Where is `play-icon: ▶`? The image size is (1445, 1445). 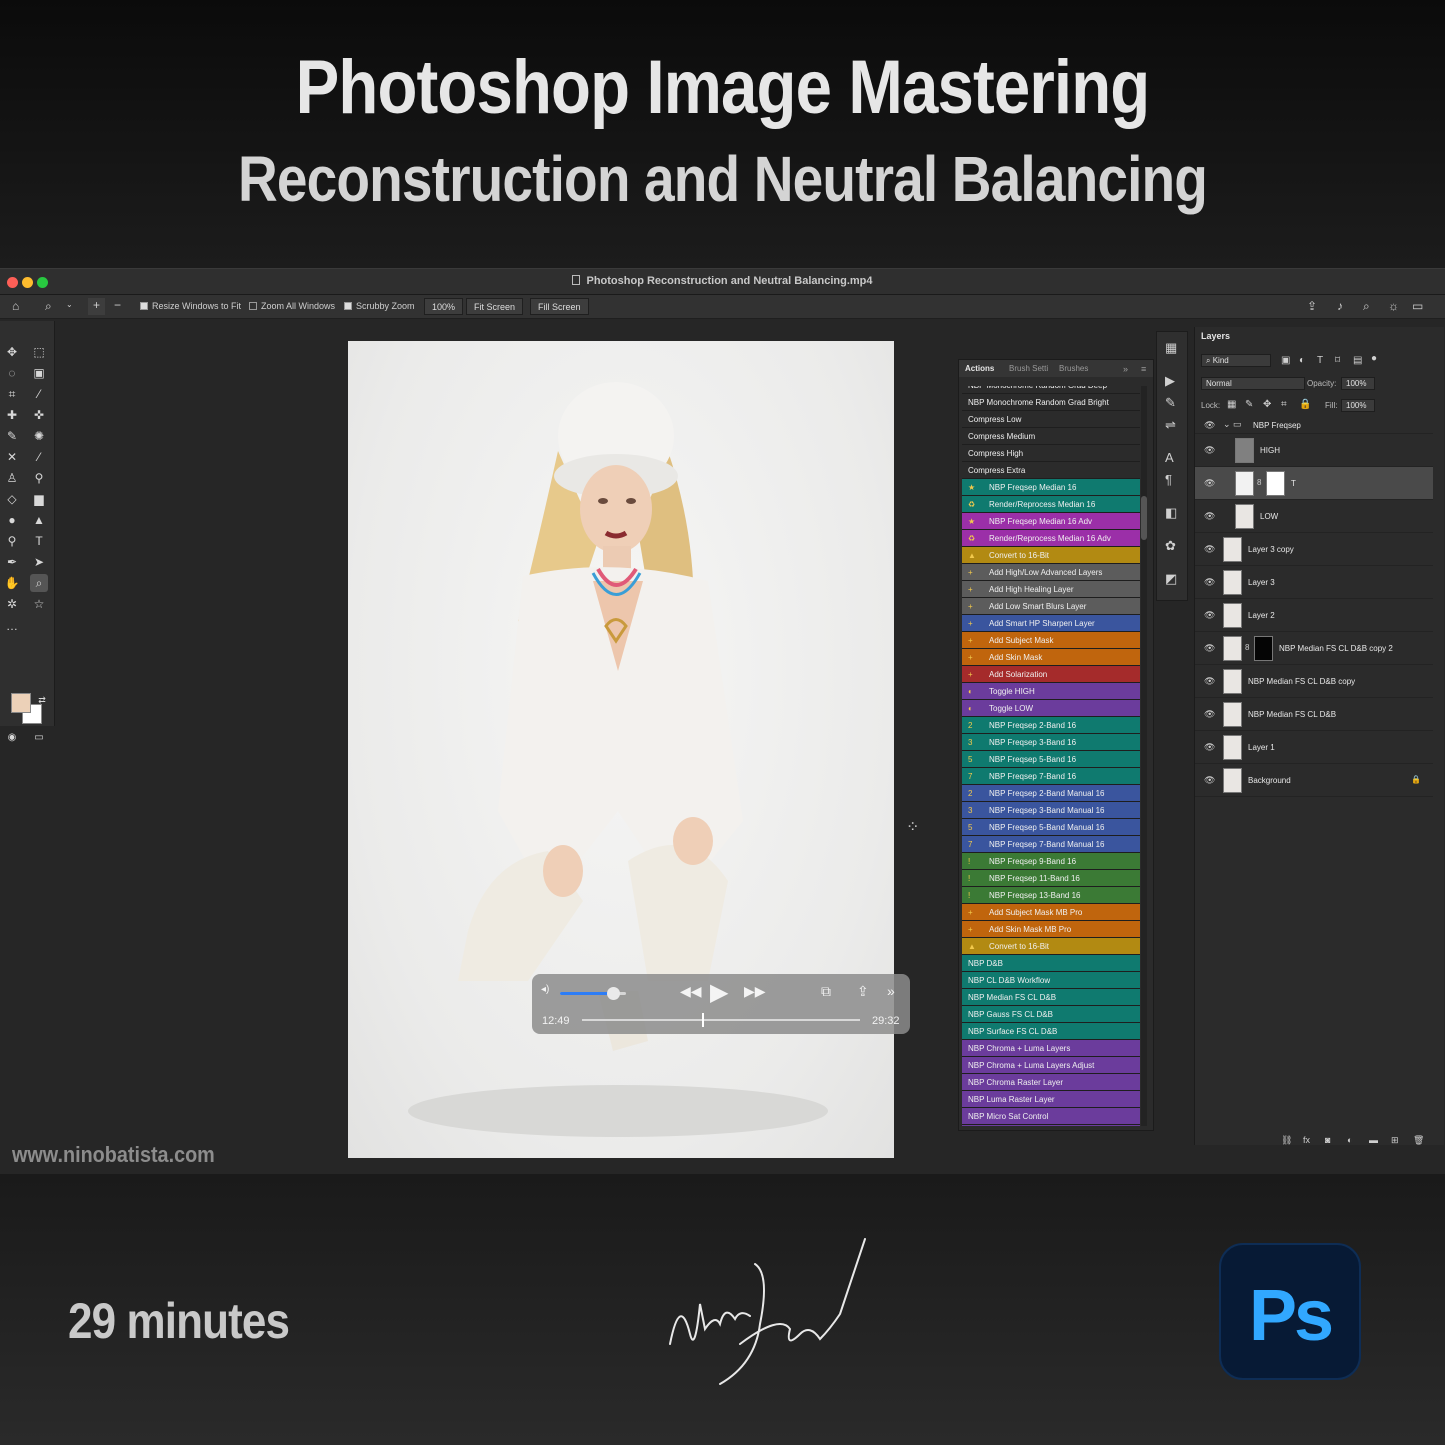
play-icon: ▶ is located at coordinates (719, 992).